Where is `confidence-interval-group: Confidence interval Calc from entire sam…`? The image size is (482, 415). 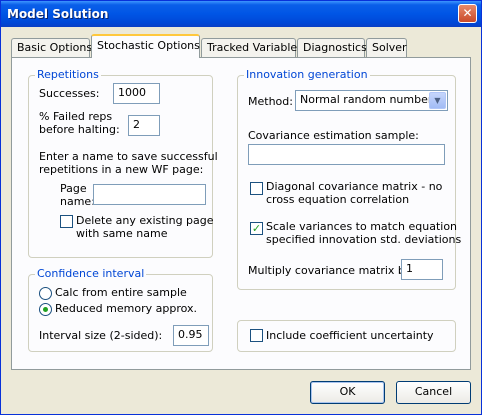
confidence-interval-group: Confidence interval Calc from entire sam… is located at coordinates (120, 309).